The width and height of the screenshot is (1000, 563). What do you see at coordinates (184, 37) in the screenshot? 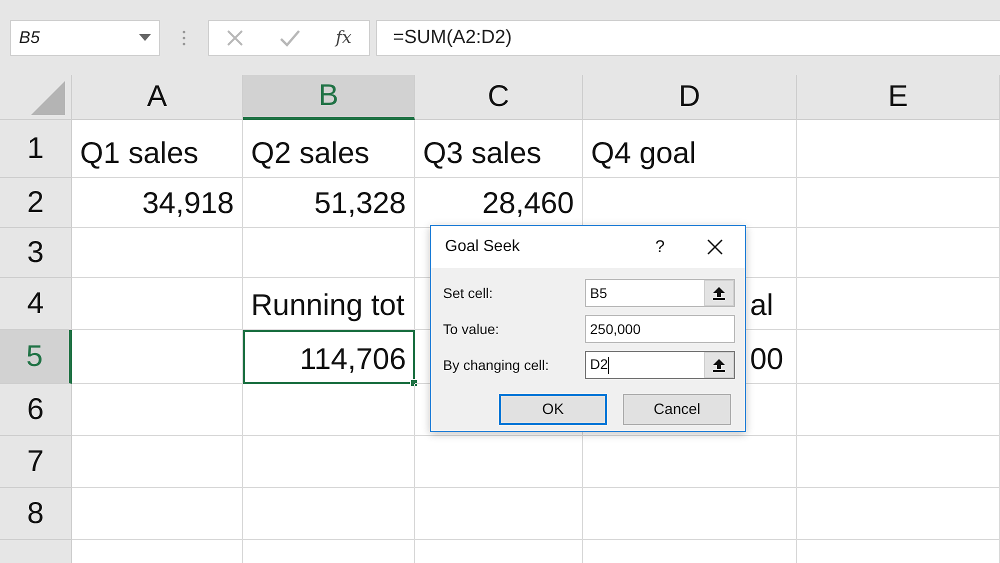
I see `grip-icon` at bounding box center [184, 37].